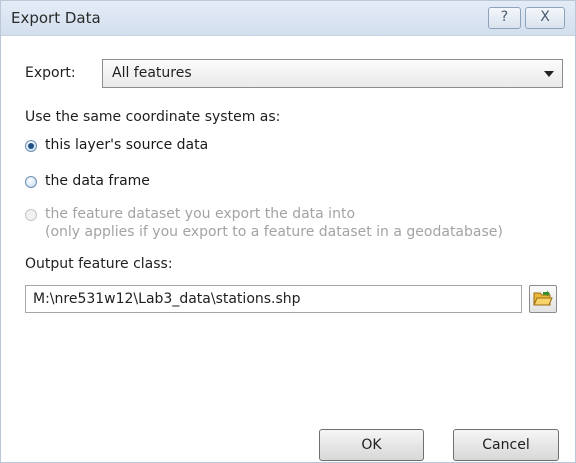 Image resolution: width=576 pixels, height=463 pixels. I want to click on chevron-down-icon, so click(549, 74).